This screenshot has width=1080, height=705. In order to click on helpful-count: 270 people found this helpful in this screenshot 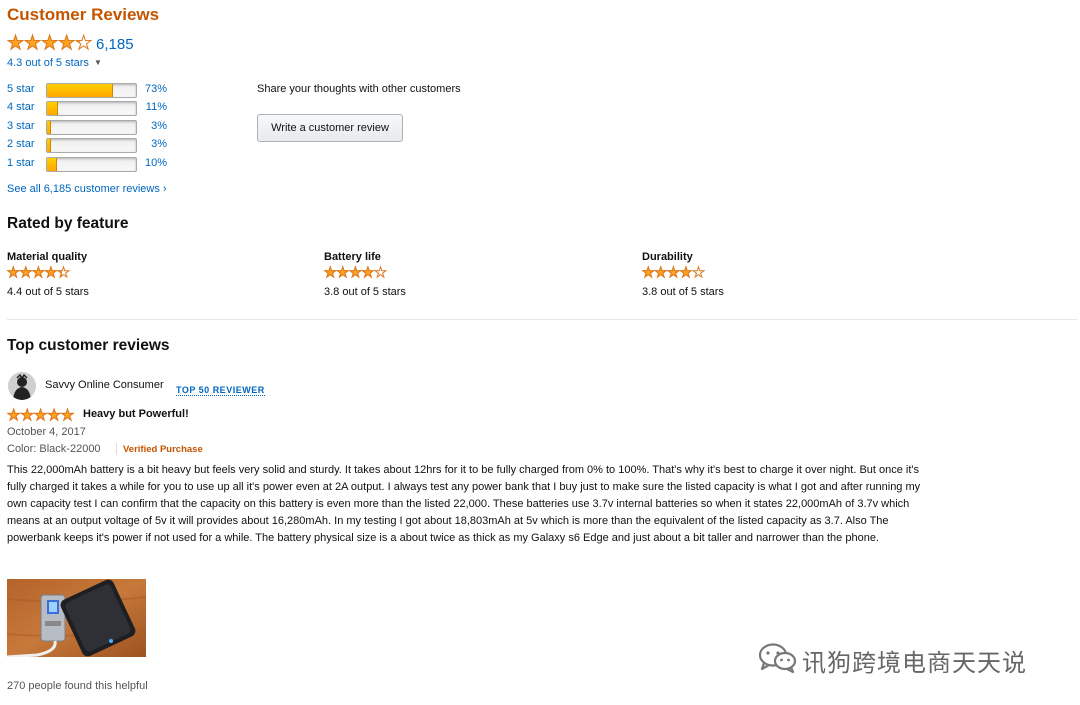, I will do `click(77, 686)`.